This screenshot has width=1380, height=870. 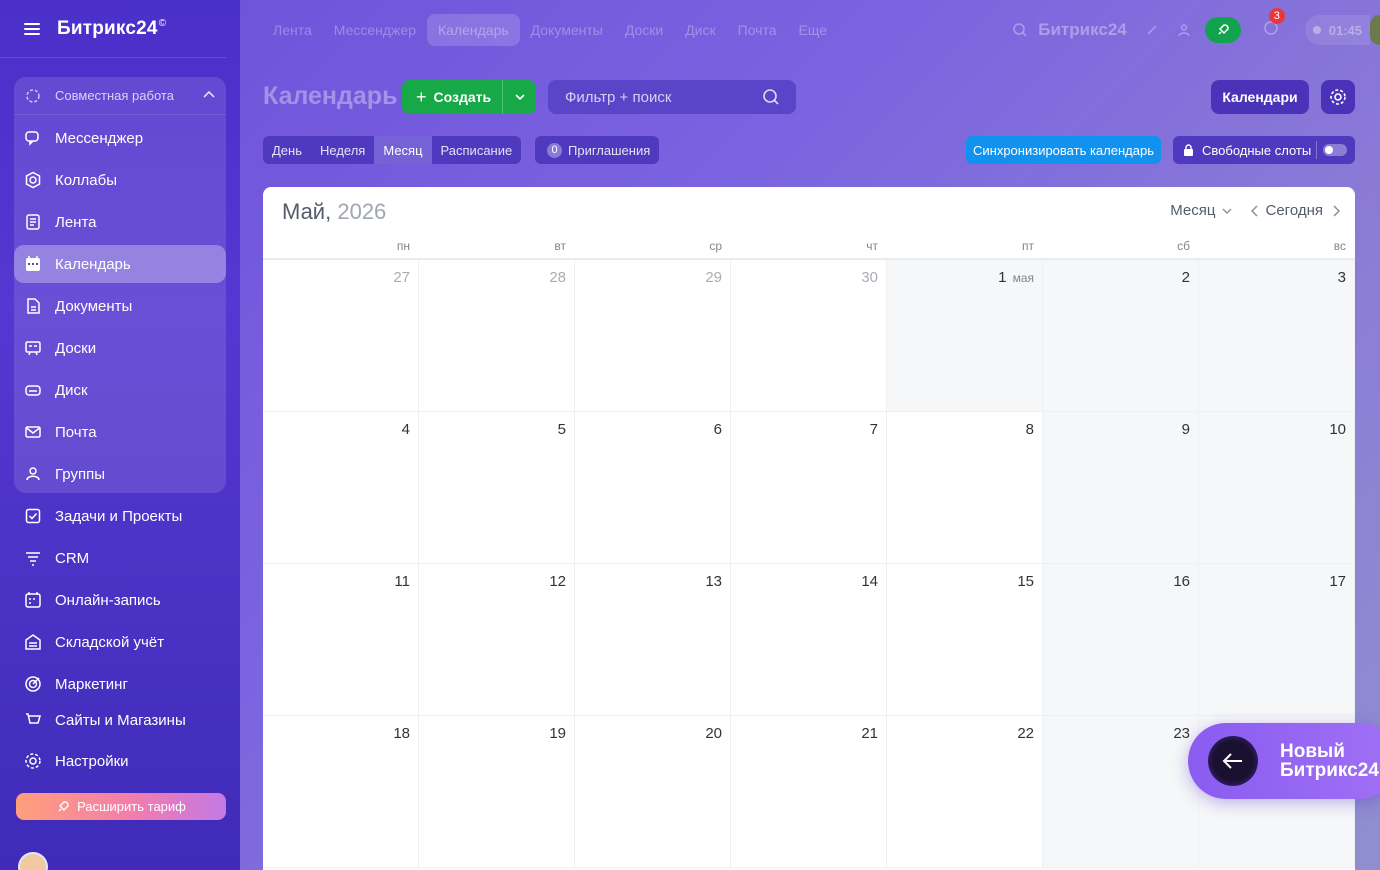 I want to click on search-input: Фильтр + поиск, so click(x=672, y=97).